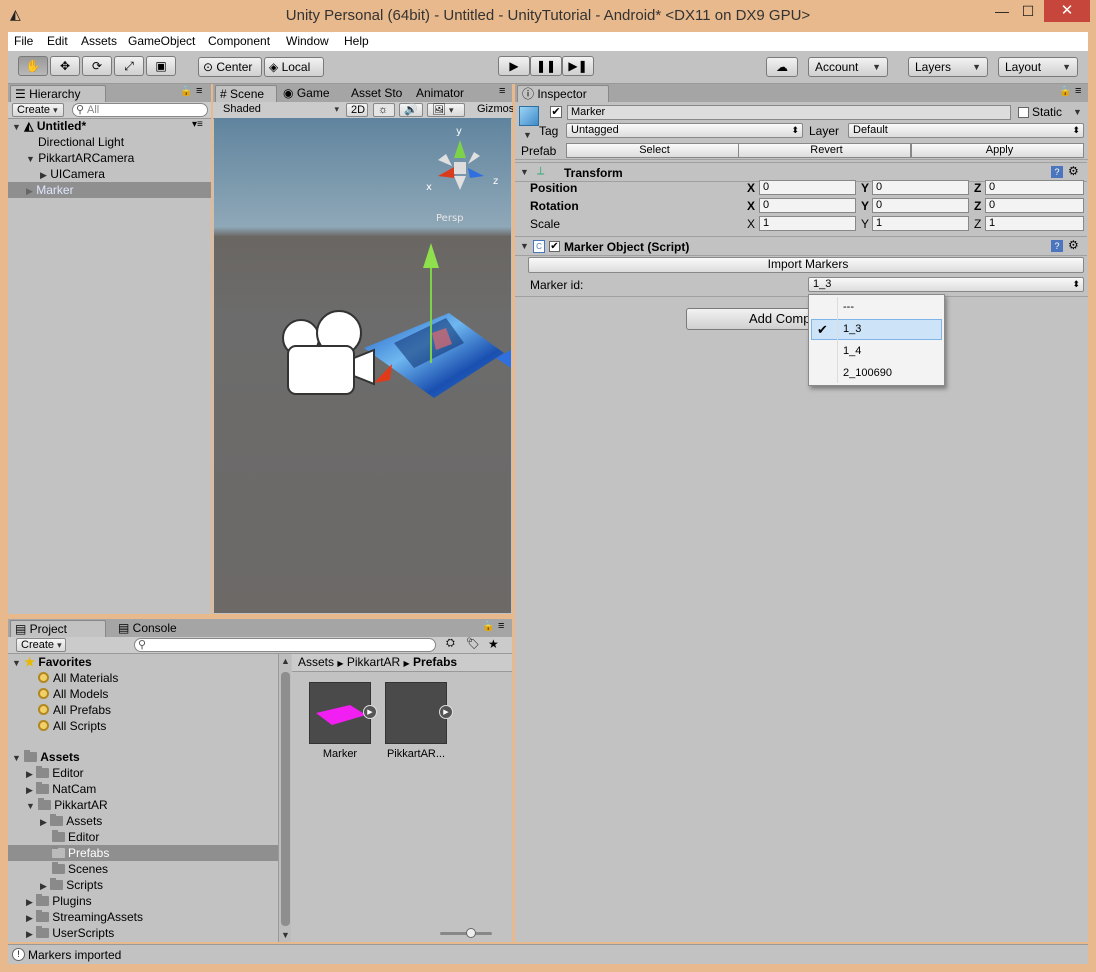 The width and height of the screenshot is (1096, 972). Describe the element at coordinates (58, 628) in the screenshot. I see `tab-project: ▤ Project` at that location.